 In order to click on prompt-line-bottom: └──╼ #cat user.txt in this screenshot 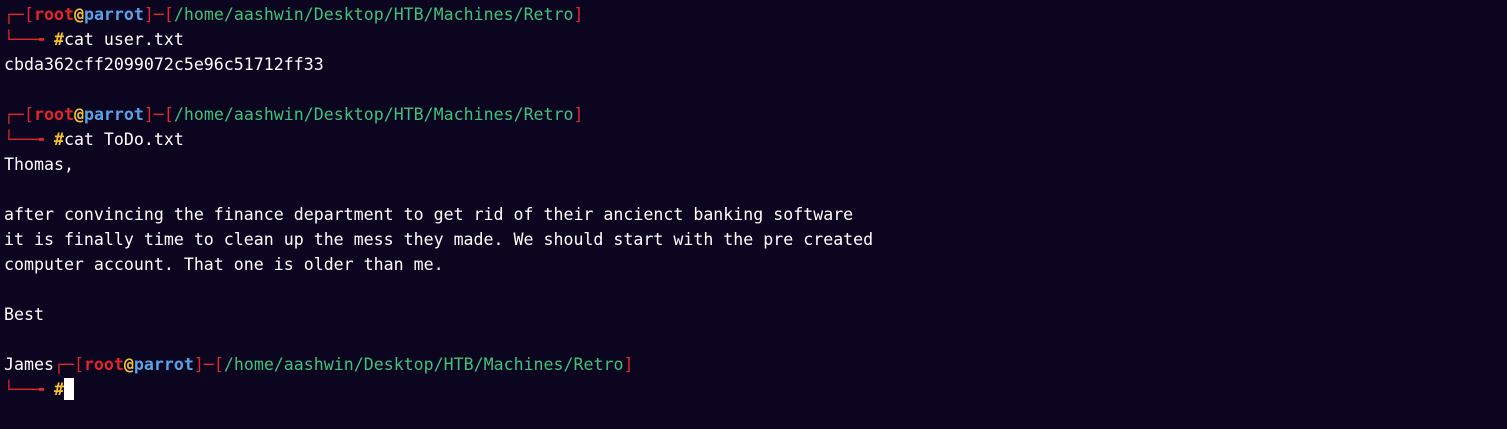, I will do `click(755, 39)`.